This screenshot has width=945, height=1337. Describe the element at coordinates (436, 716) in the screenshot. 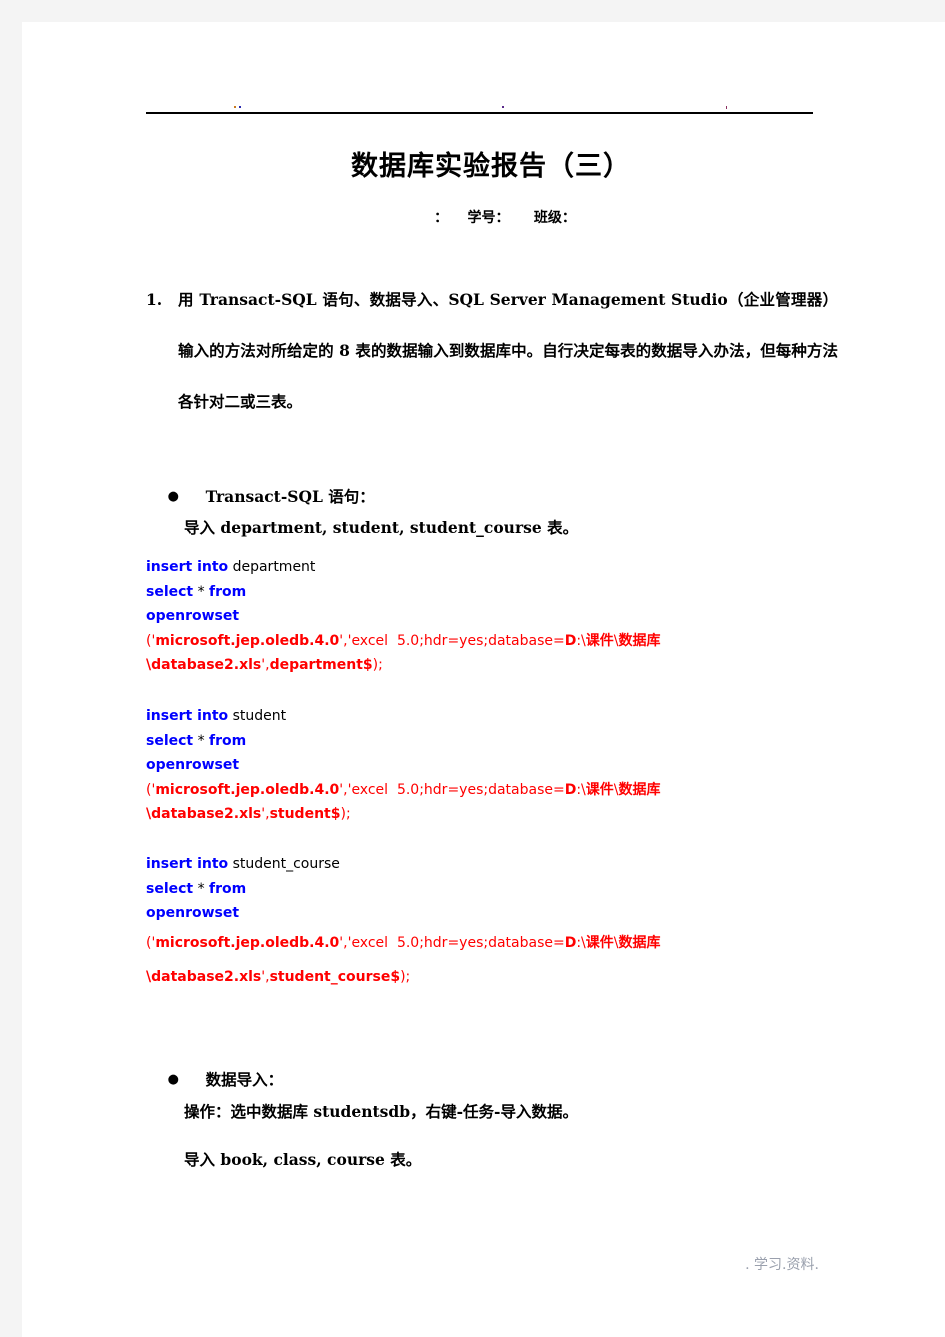

I see `code-line: insert into student` at that location.